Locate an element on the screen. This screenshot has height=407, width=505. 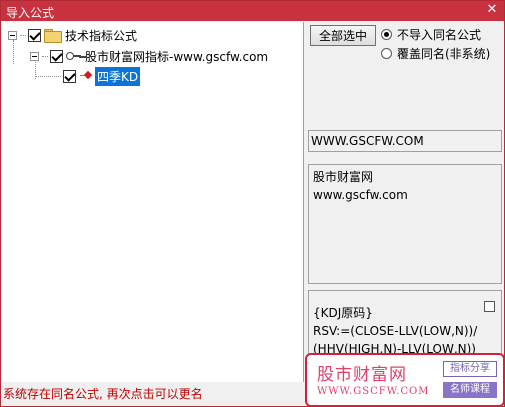
radio-no-import-label: 不导入同名公式 is located at coordinates (439, 34).